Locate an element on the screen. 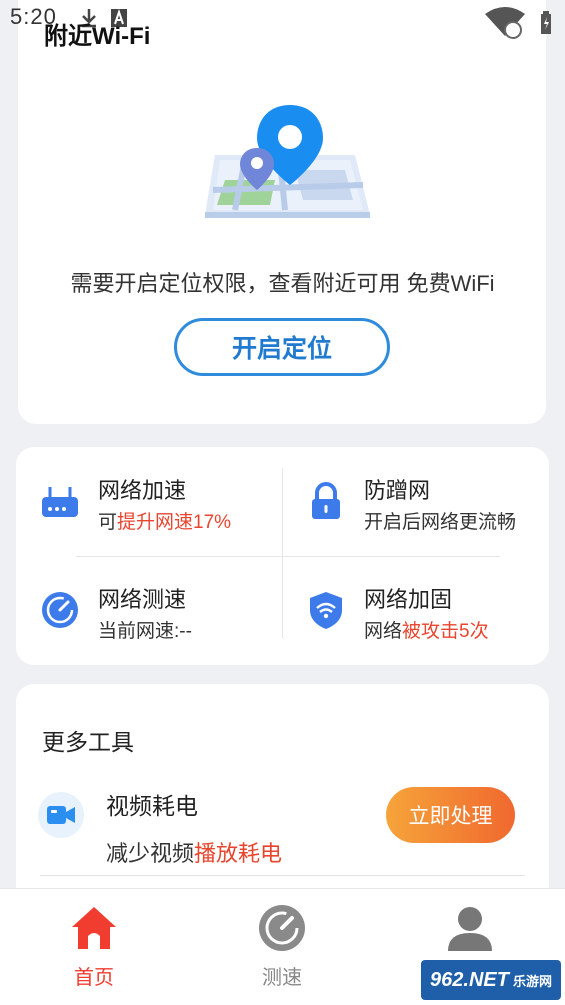  tool-desc: 网络被攻击5次 is located at coordinates (426, 629).